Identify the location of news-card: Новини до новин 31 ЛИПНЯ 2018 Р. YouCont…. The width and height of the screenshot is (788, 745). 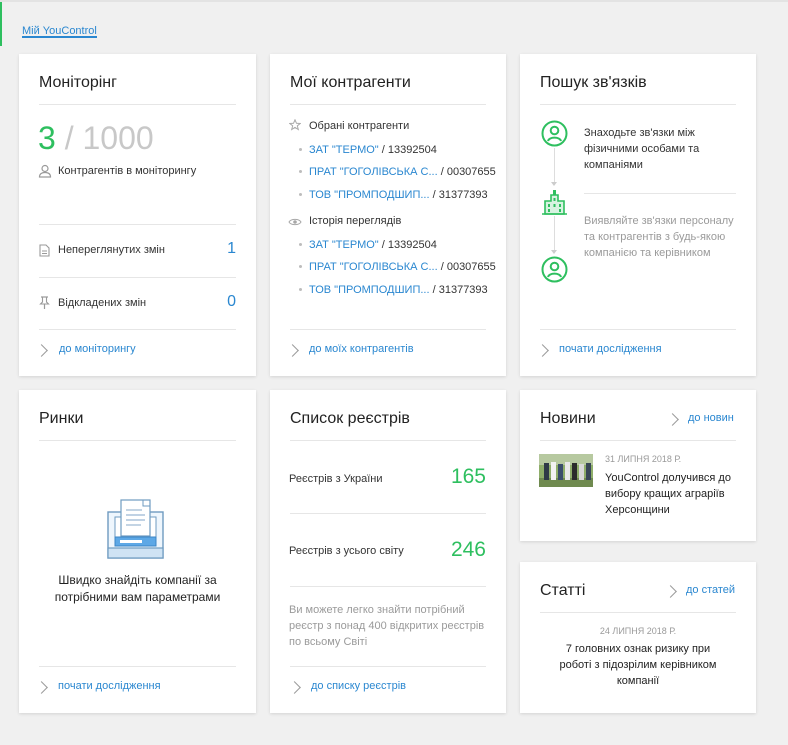
(638, 465).